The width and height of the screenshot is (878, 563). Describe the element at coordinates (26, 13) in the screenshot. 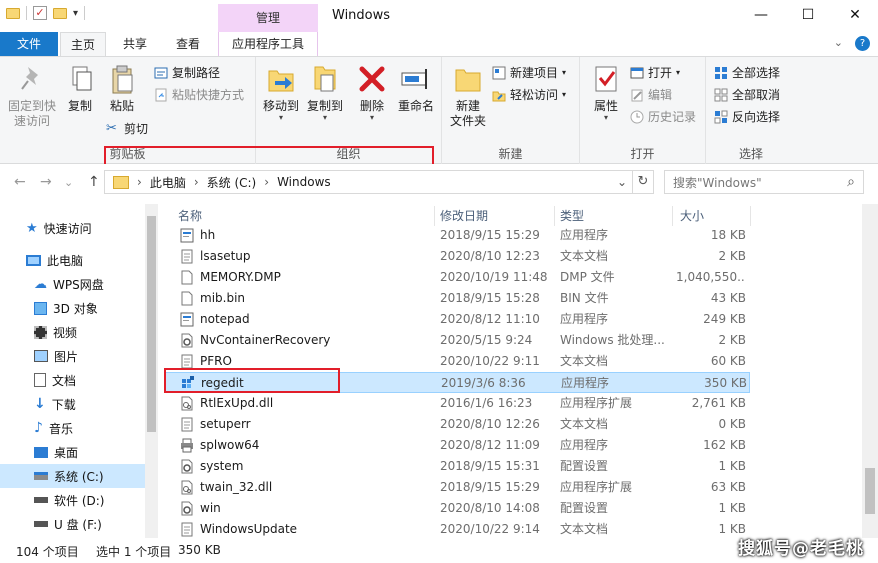

I see `divider` at that location.